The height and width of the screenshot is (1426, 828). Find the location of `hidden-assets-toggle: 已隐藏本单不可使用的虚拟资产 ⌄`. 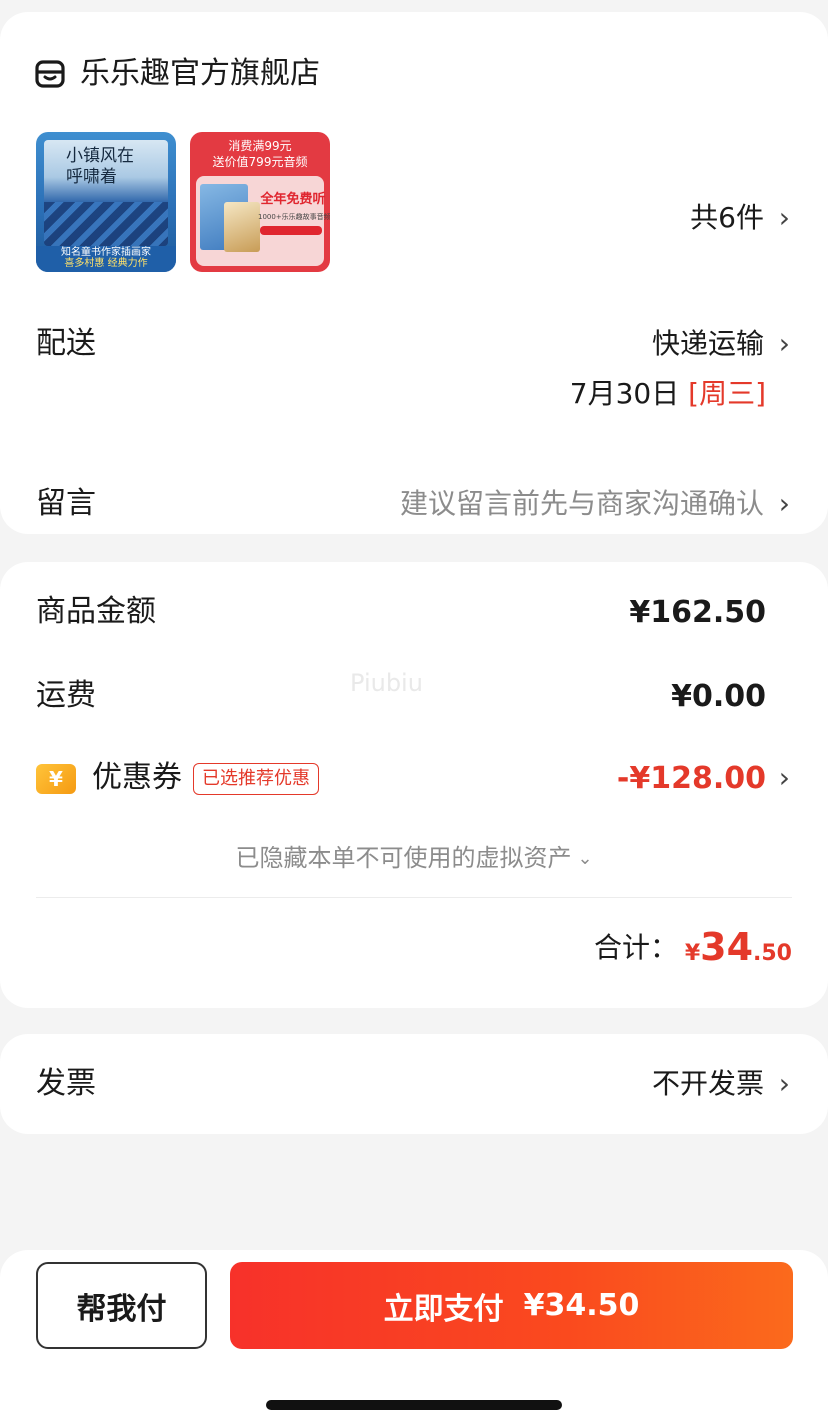

hidden-assets-toggle: 已隐藏本单不可使用的虚拟资产 ⌄ is located at coordinates (414, 859).